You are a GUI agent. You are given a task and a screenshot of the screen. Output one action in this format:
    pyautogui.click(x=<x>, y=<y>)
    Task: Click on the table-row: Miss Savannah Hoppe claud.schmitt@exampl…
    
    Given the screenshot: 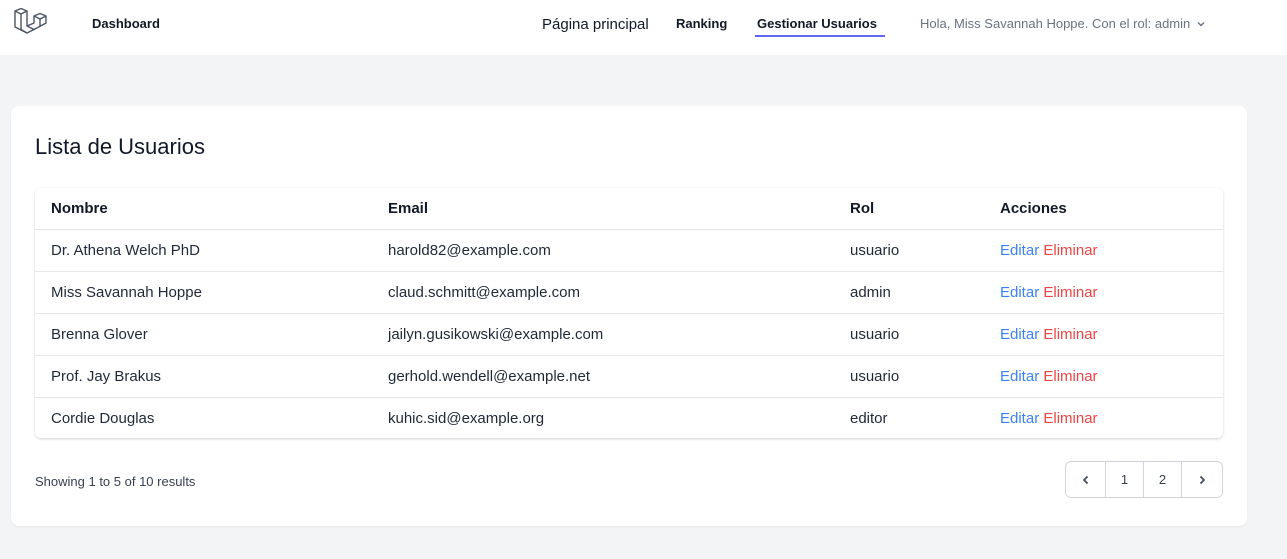 What is the action you would take?
    pyautogui.click(x=629, y=292)
    